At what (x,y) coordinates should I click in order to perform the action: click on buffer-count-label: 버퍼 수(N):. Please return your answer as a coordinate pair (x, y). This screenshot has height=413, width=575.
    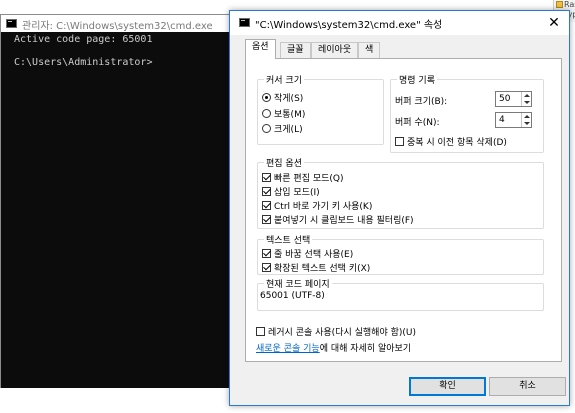
    Looking at the image, I should click on (417, 121).